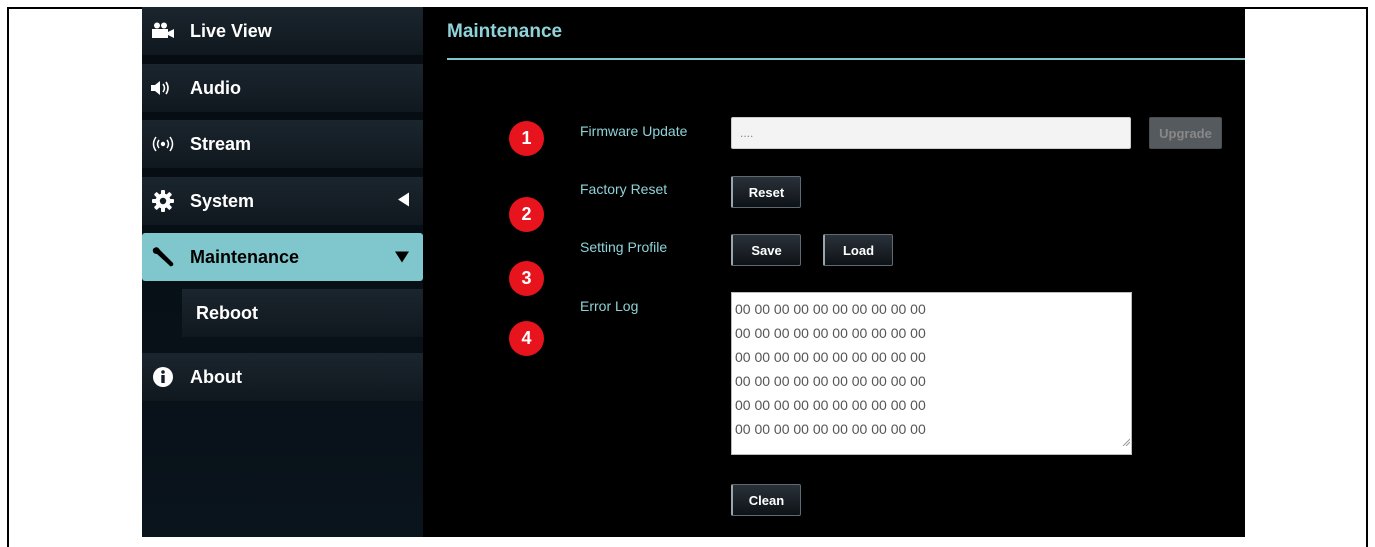 Image resolution: width=1375 pixels, height=547 pixels. What do you see at coordinates (634, 131) in the screenshot?
I see `firmware-update-label: Firmware Update` at bounding box center [634, 131].